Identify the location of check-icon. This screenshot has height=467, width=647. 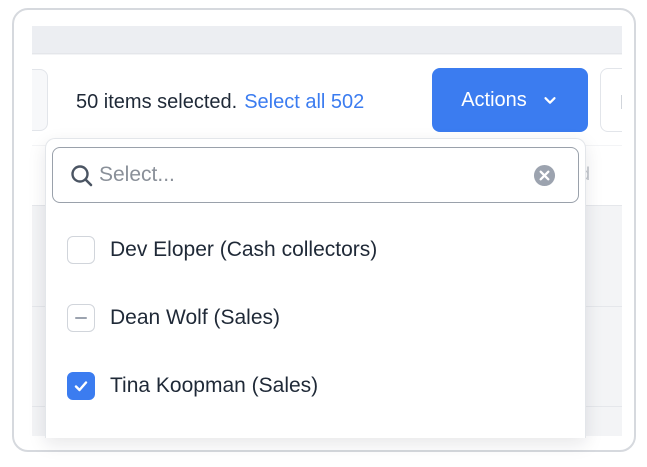
(81, 386).